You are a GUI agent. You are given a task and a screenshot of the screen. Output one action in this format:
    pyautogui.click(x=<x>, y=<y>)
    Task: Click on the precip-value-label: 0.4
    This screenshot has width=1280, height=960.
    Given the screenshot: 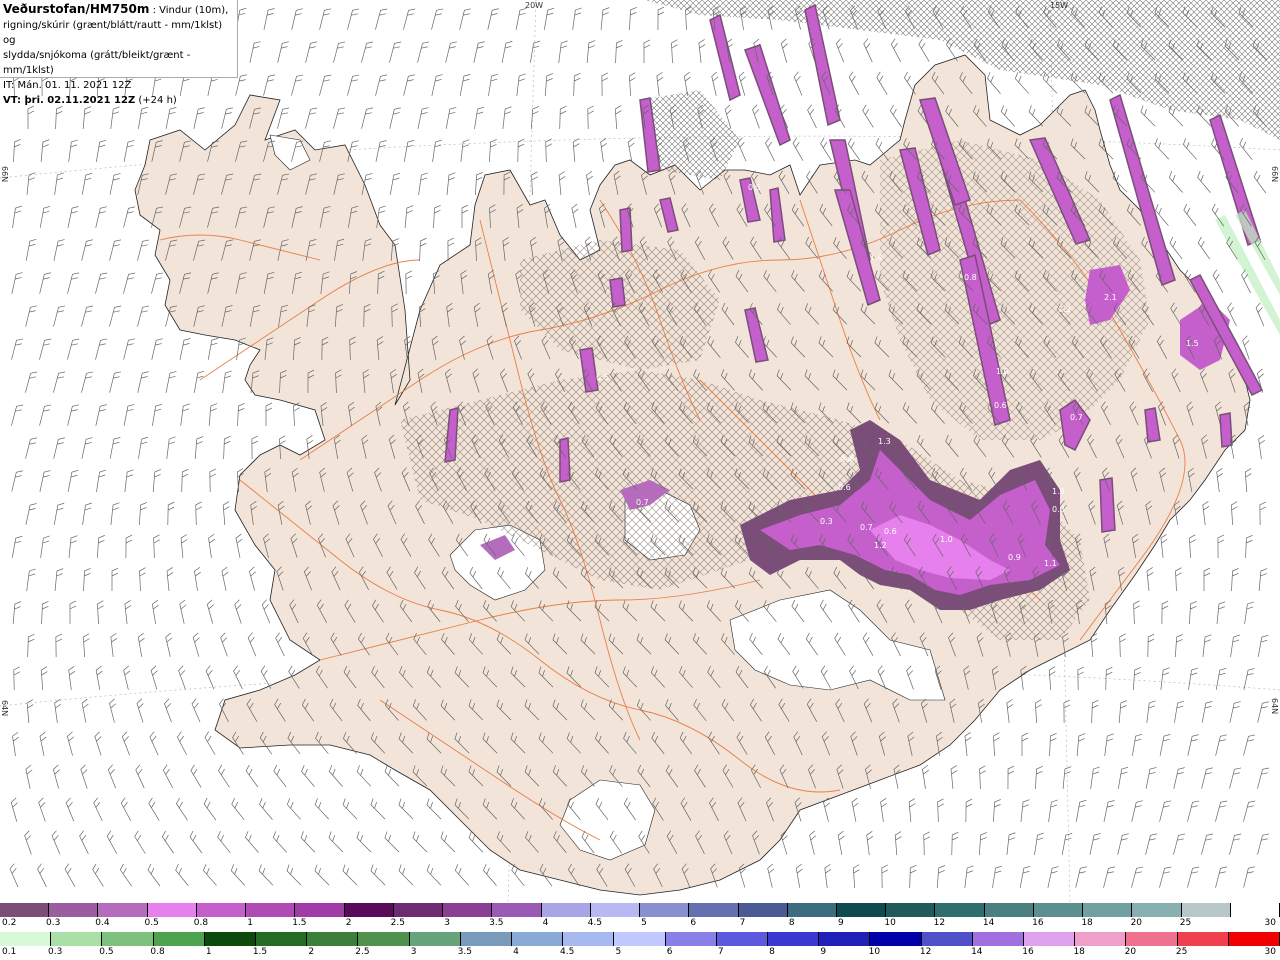 What is the action you would take?
    pyautogui.click(x=846, y=459)
    